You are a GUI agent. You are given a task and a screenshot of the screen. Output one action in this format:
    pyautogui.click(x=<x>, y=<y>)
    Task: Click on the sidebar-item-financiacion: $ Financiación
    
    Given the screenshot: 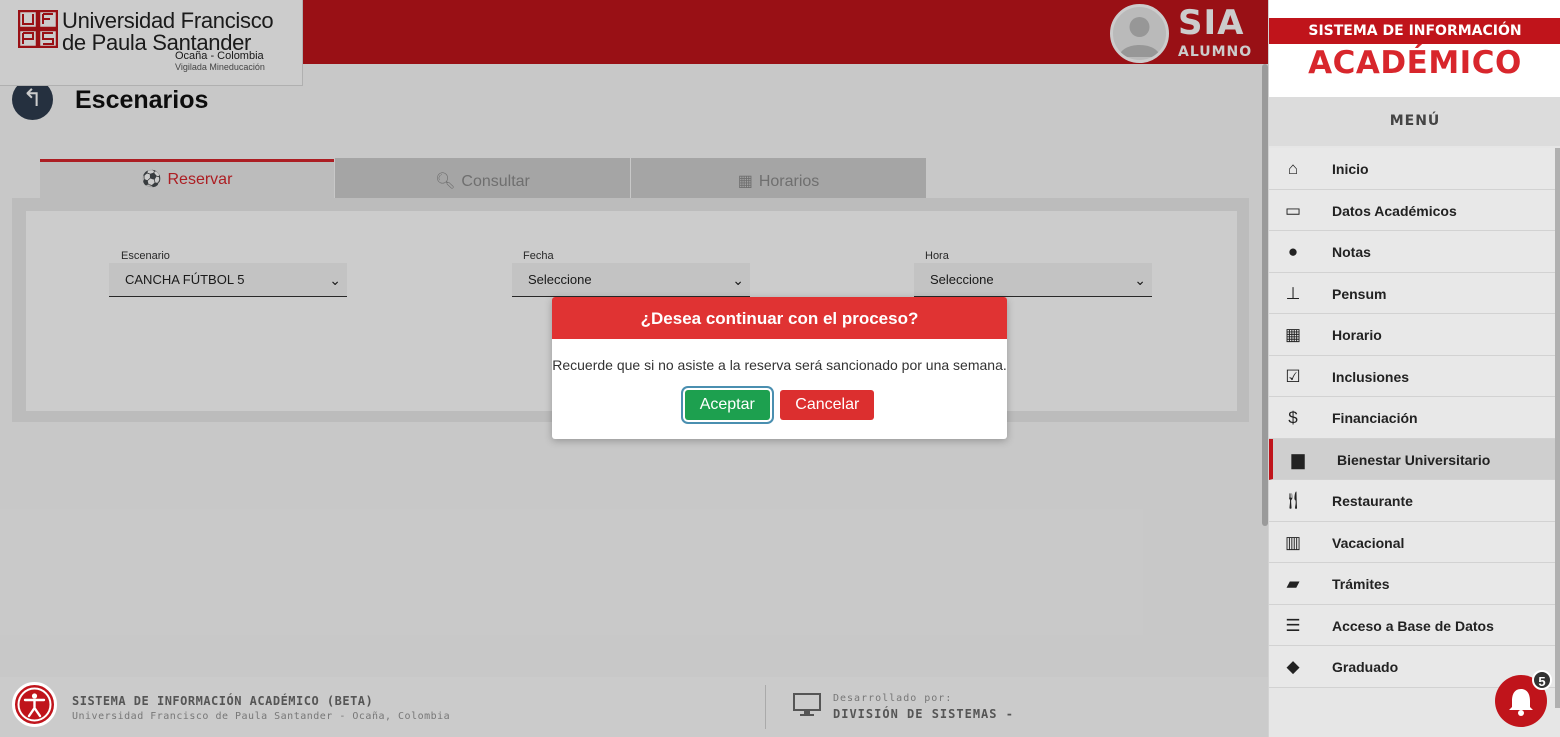 What is the action you would take?
    pyautogui.click(x=1414, y=418)
    